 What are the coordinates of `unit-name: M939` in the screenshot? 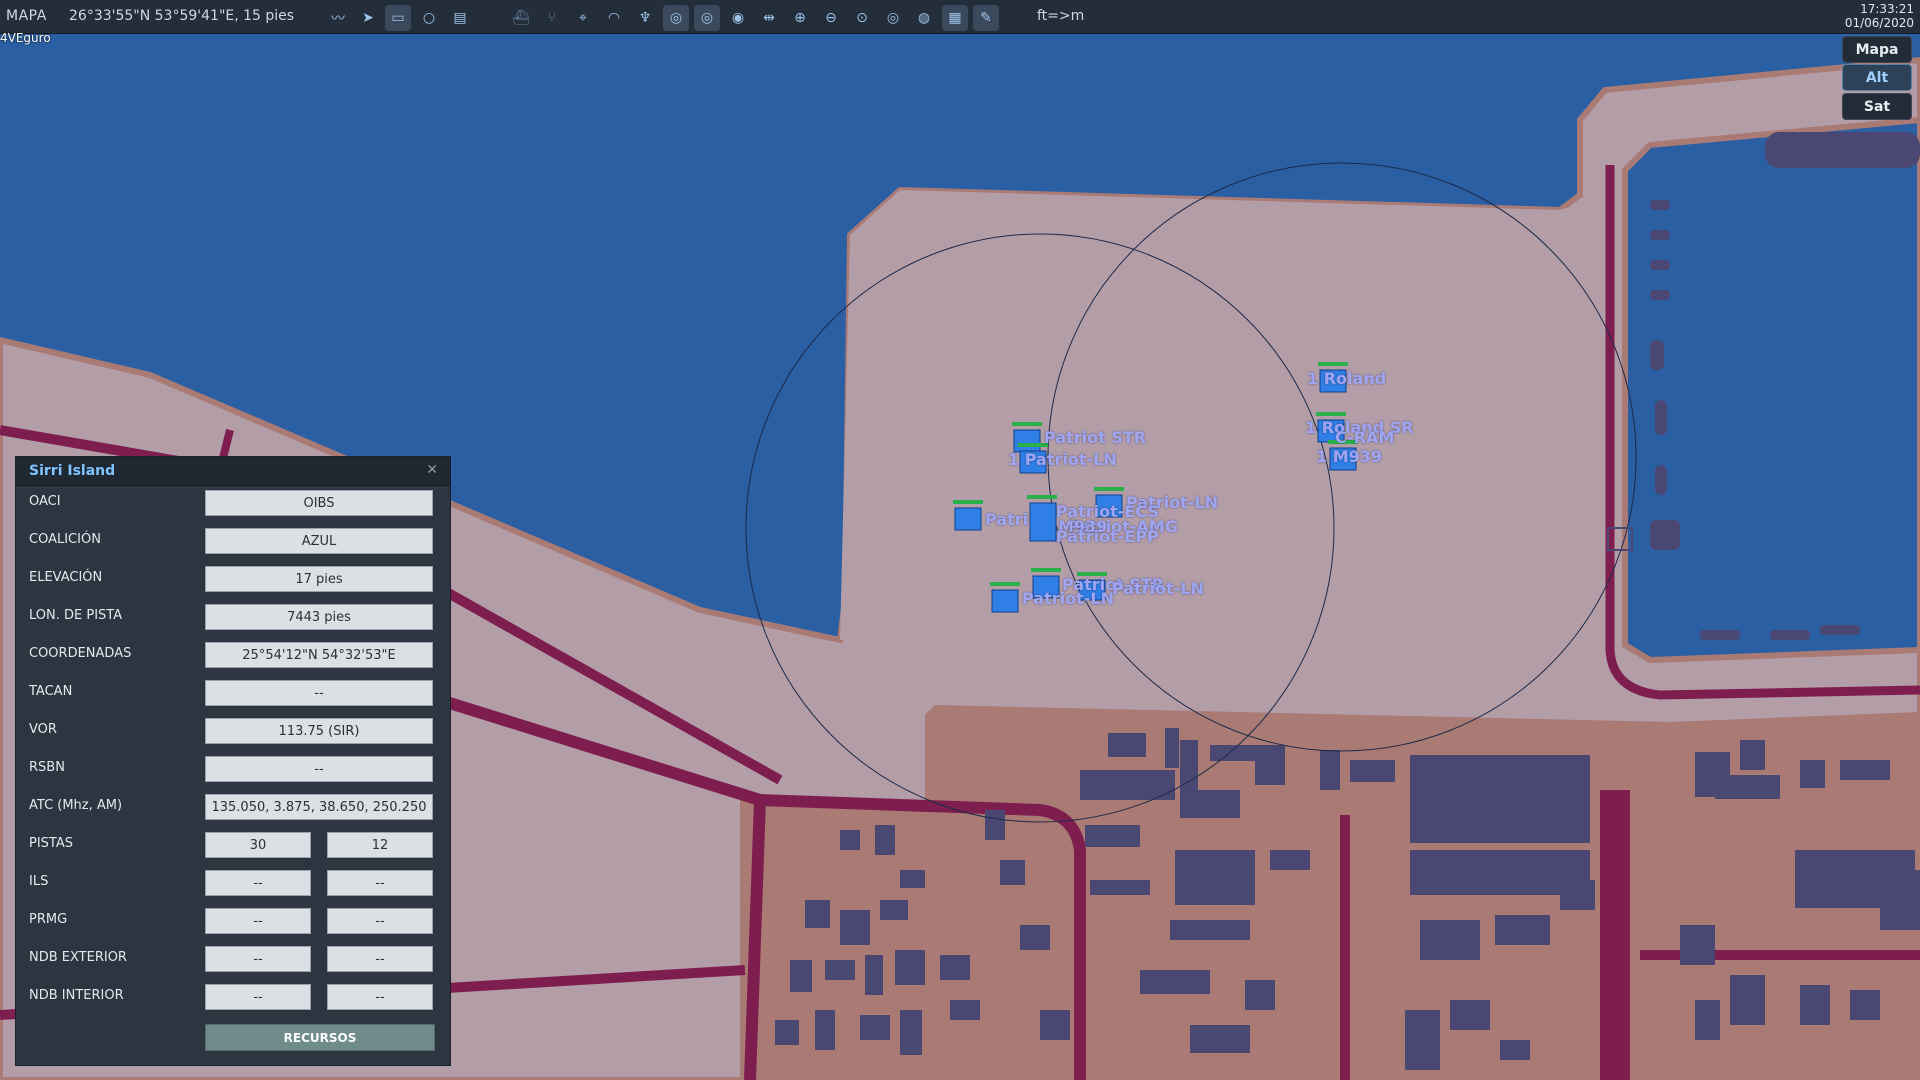 It's located at (1357, 456).